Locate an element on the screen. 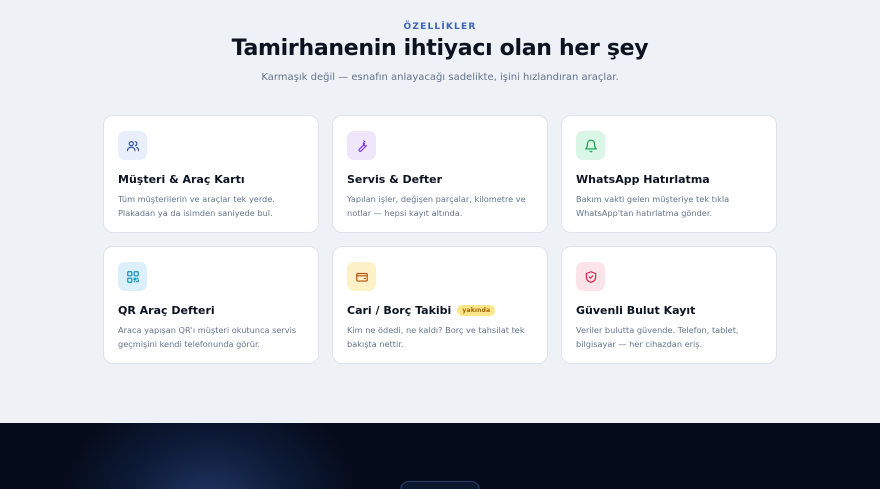 Image resolution: width=880 pixels, height=489 pixels. wrench-icon is located at coordinates (361, 145).